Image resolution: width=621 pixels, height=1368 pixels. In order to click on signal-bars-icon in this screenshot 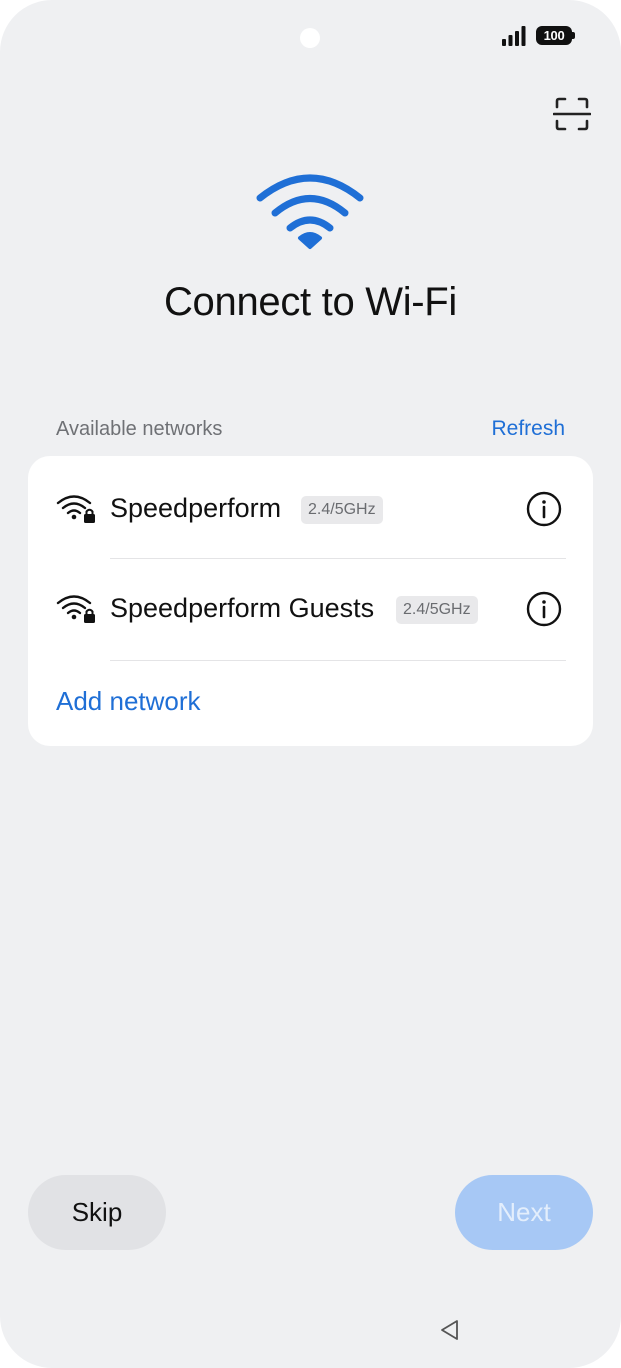, I will do `click(514, 36)`.